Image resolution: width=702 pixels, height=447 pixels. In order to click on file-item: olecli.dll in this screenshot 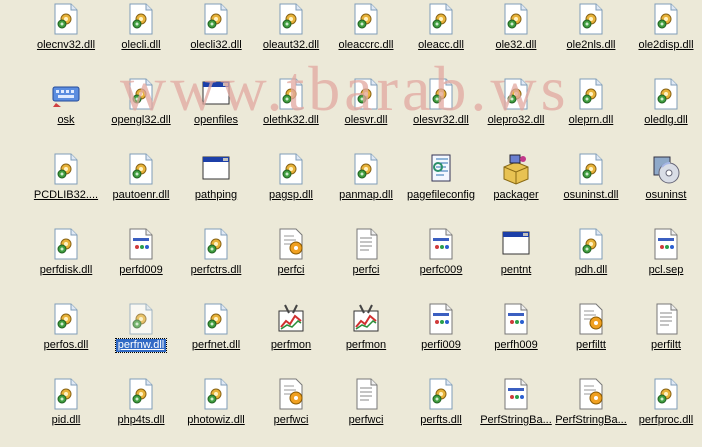, I will do `click(141, 37)`.